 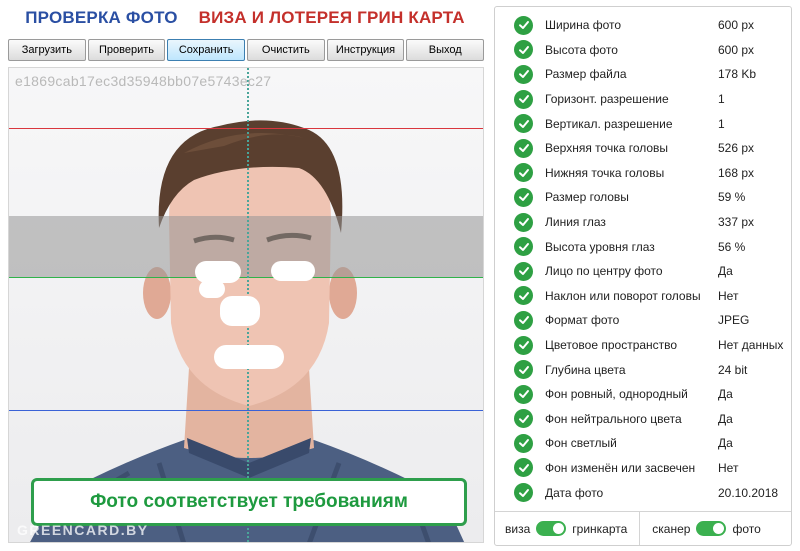 What do you see at coordinates (143, 81) in the screenshot?
I see `photo-hash: e1869cab17ec3d35948bb07e5743ec27` at bounding box center [143, 81].